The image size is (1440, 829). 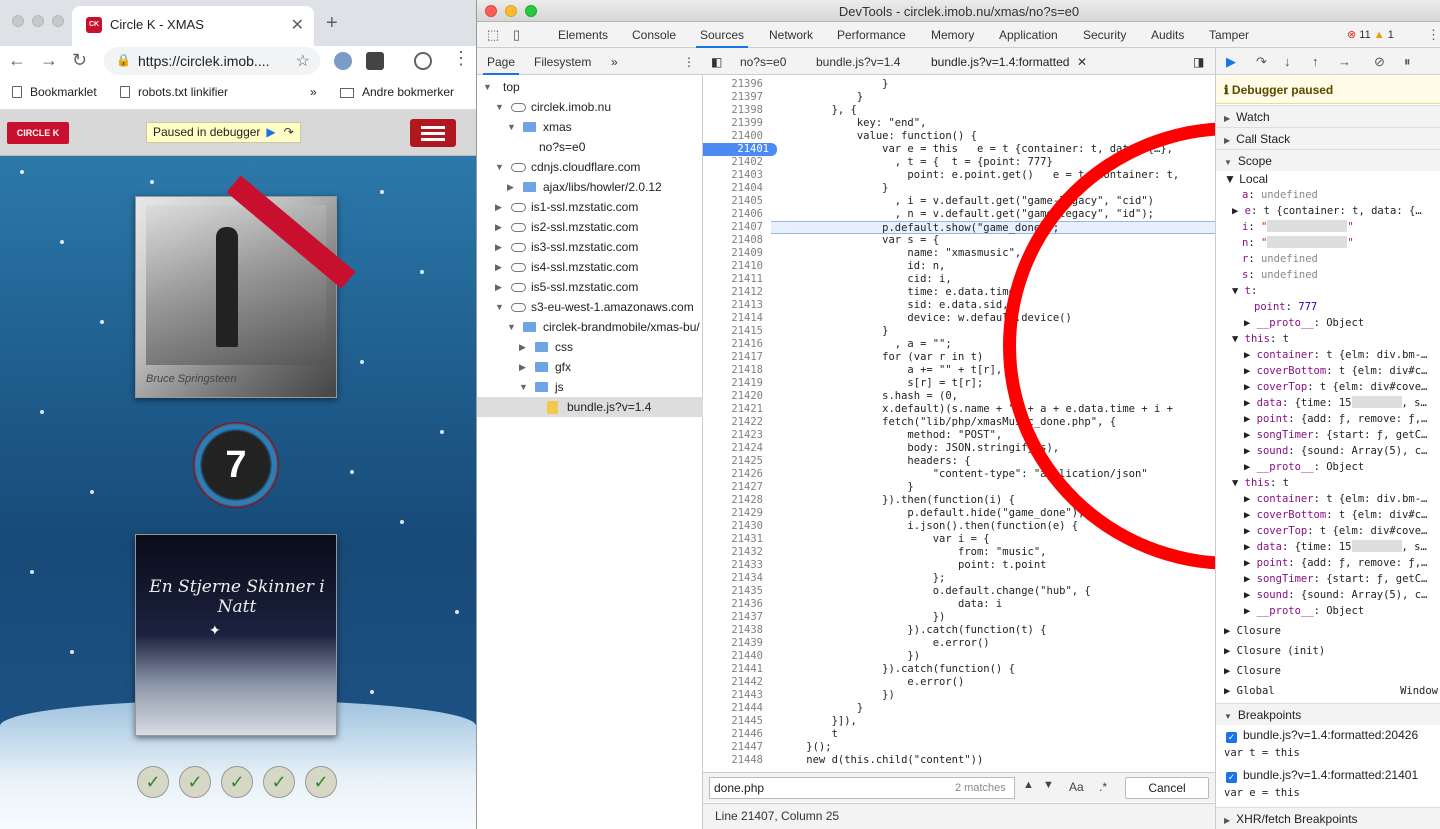 What do you see at coordinates (737, 474) in the screenshot?
I see `line-number: 21426` at bounding box center [737, 474].